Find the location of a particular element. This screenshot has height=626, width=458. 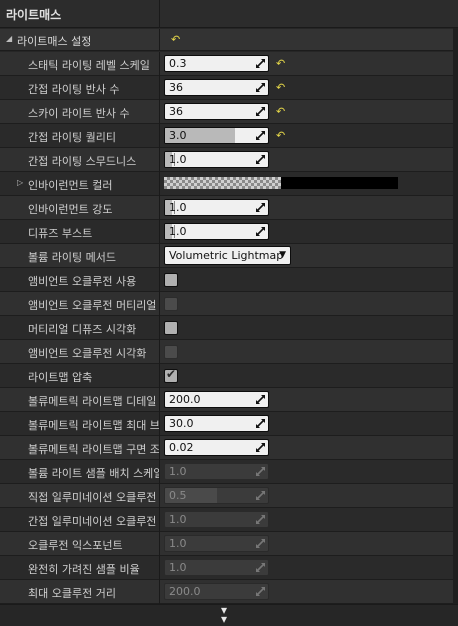

property-row: 간접 라이팅 퀄리티 3.0 ↶ is located at coordinates (229, 136).